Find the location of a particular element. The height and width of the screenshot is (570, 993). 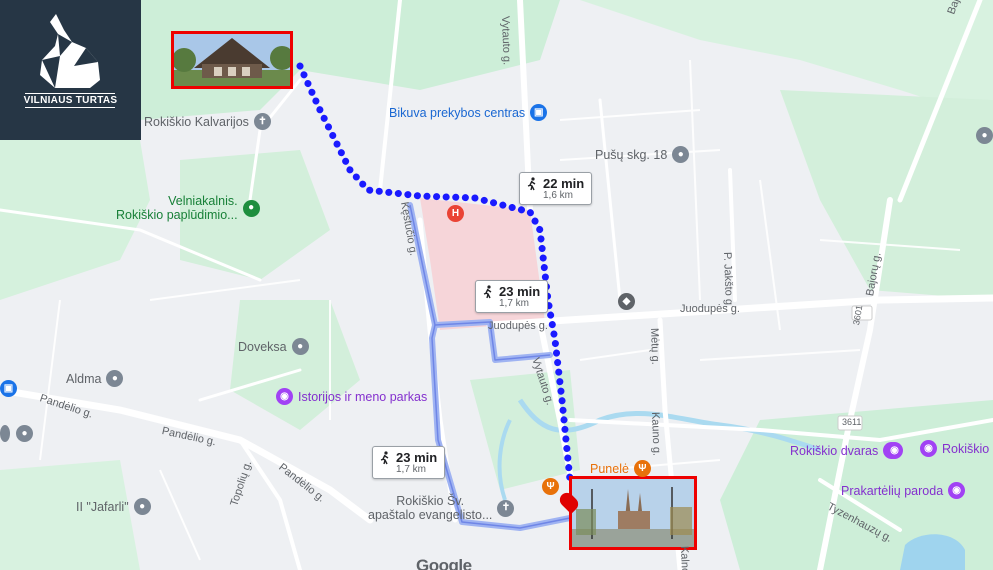

hospital-icon: H is located at coordinates (455, 213).